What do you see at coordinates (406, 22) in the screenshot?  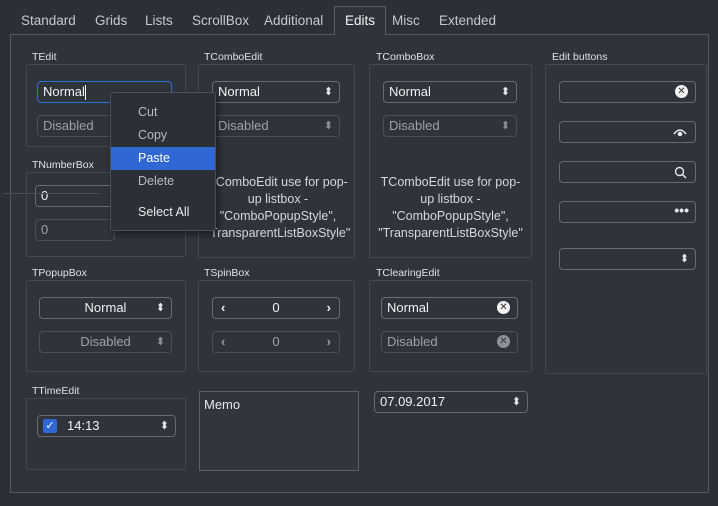 I see `tab-misc: Misc` at bounding box center [406, 22].